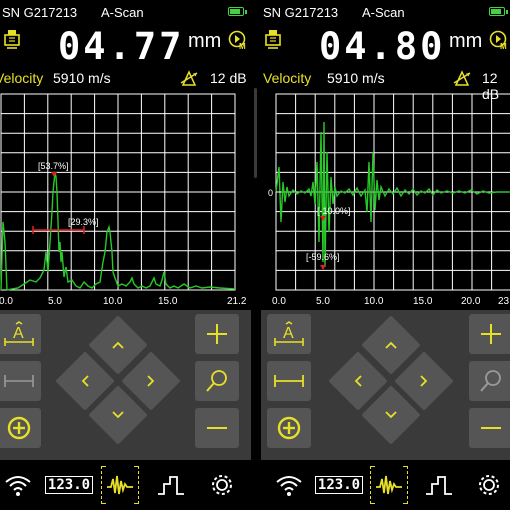  Describe the element at coordinates (55, 301) in the screenshot. I see `x-tick-label: 5.0` at that location.